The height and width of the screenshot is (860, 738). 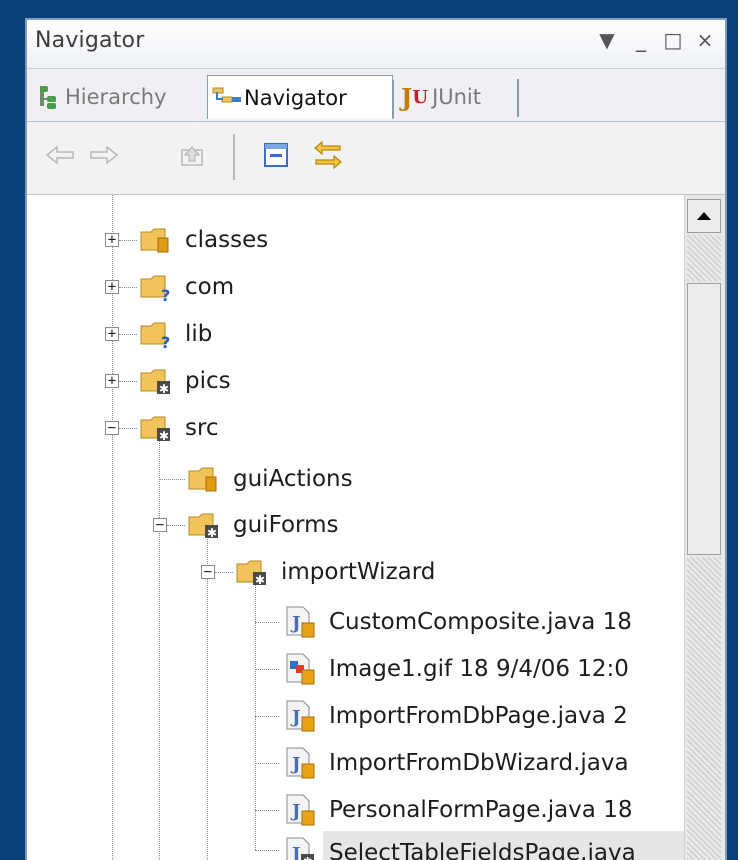 What do you see at coordinates (208, 381) in the screenshot?
I see `tree-item-label: pics` at bounding box center [208, 381].